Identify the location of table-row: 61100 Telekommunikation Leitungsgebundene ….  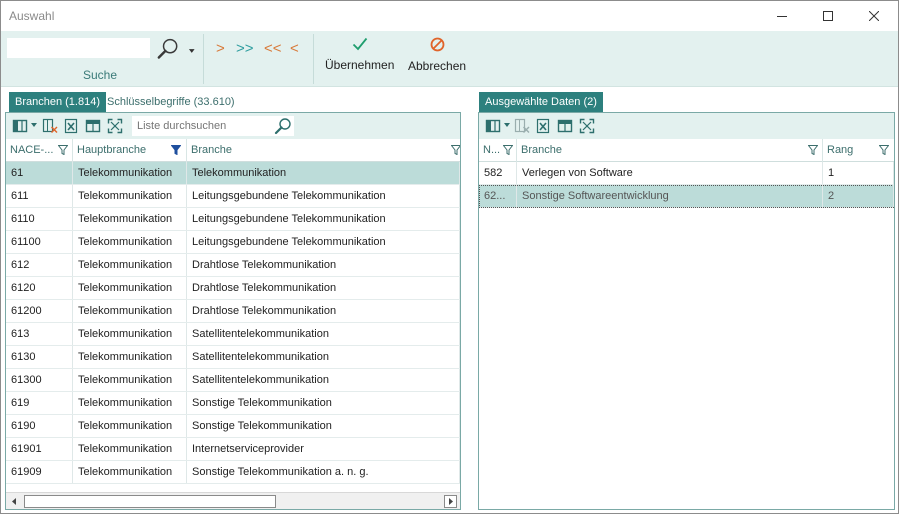
(233, 242).